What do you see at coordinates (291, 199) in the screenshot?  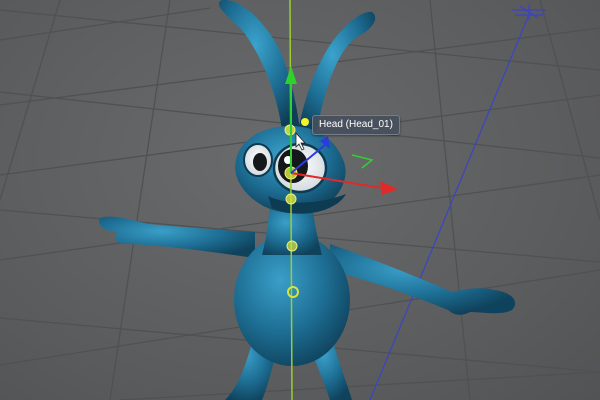 I see `neck-joint` at bounding box center [291, 199].